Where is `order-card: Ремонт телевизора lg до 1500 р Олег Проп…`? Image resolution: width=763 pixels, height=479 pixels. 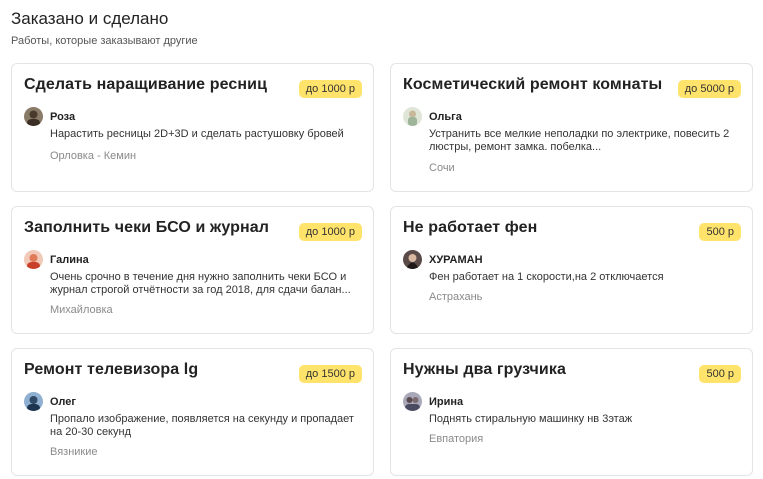
order-card: Ремонт телевизора lg до 1500 р Олег Проп… is located at coordinates (192, 412).